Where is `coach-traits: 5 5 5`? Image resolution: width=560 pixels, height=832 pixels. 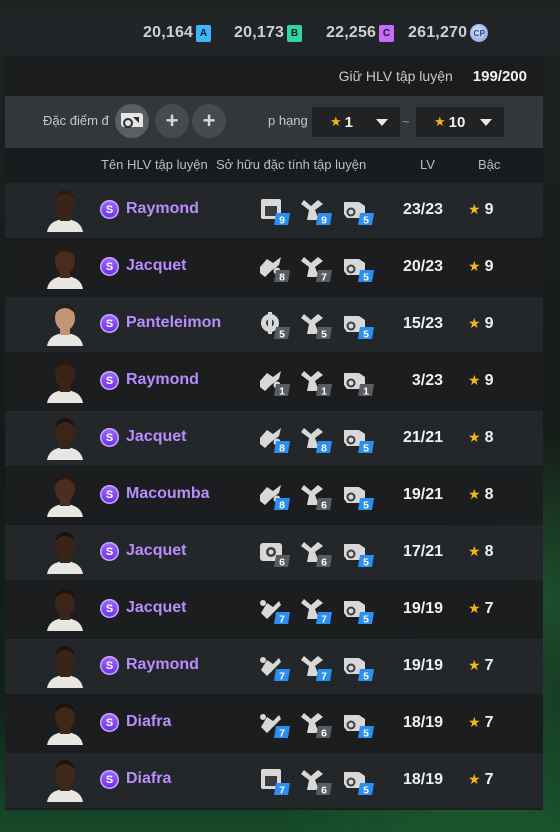
coach-traits: 5 5 5 is located at coordinates (317, 325).